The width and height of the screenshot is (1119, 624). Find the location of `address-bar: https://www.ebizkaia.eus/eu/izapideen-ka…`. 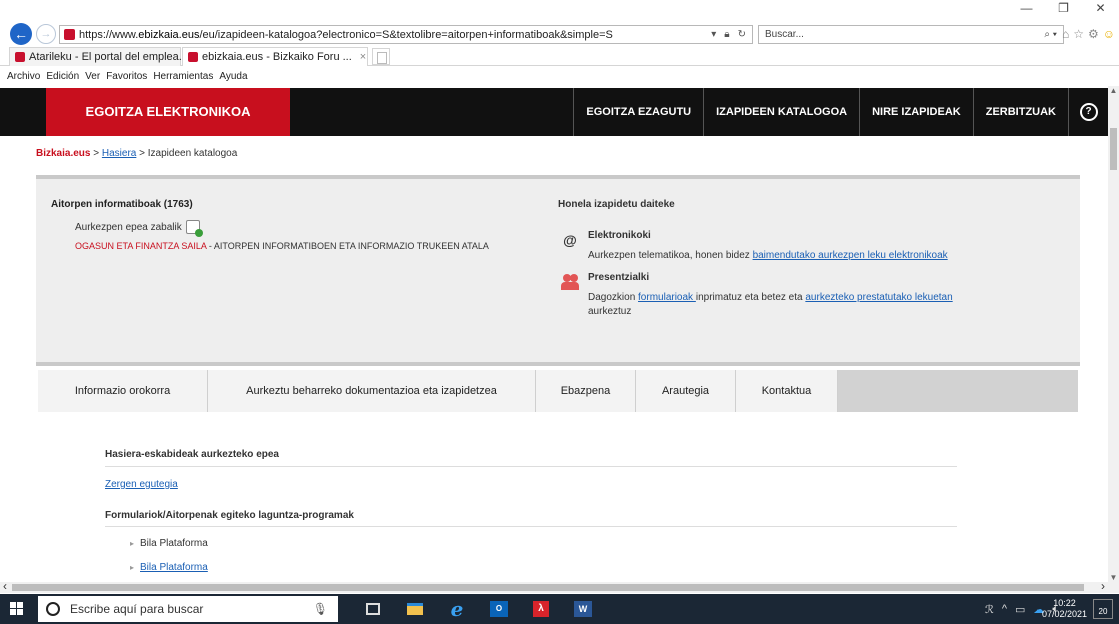

address-bar: https://www.ebizkaia.eus/eu/izapideen-ka… is located at coordinates (406, 34).